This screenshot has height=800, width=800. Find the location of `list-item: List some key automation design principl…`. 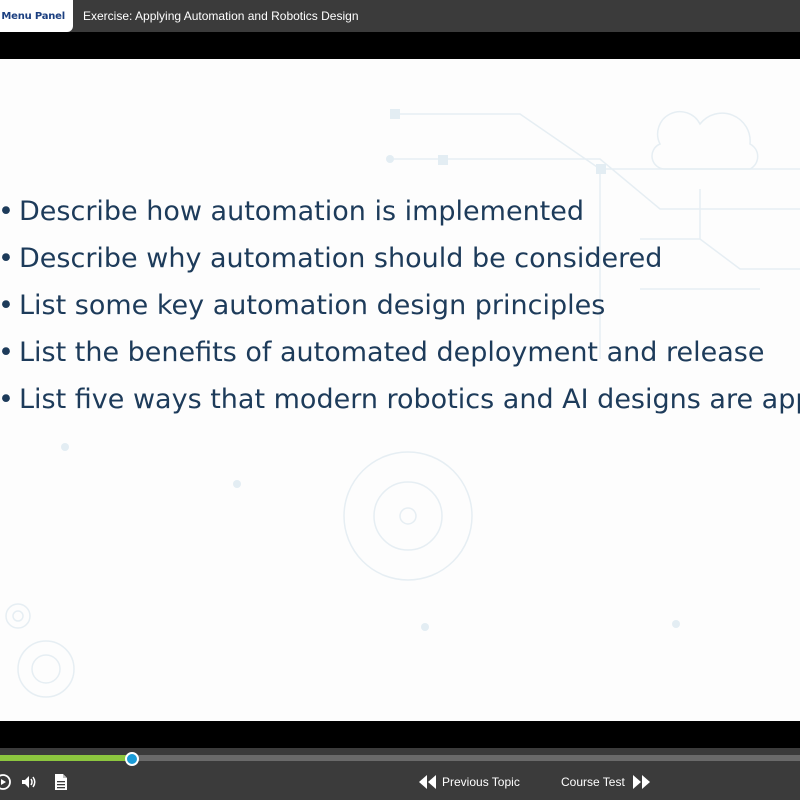

list-item: List some key automation design principl… is located at coordinates (400, 312).